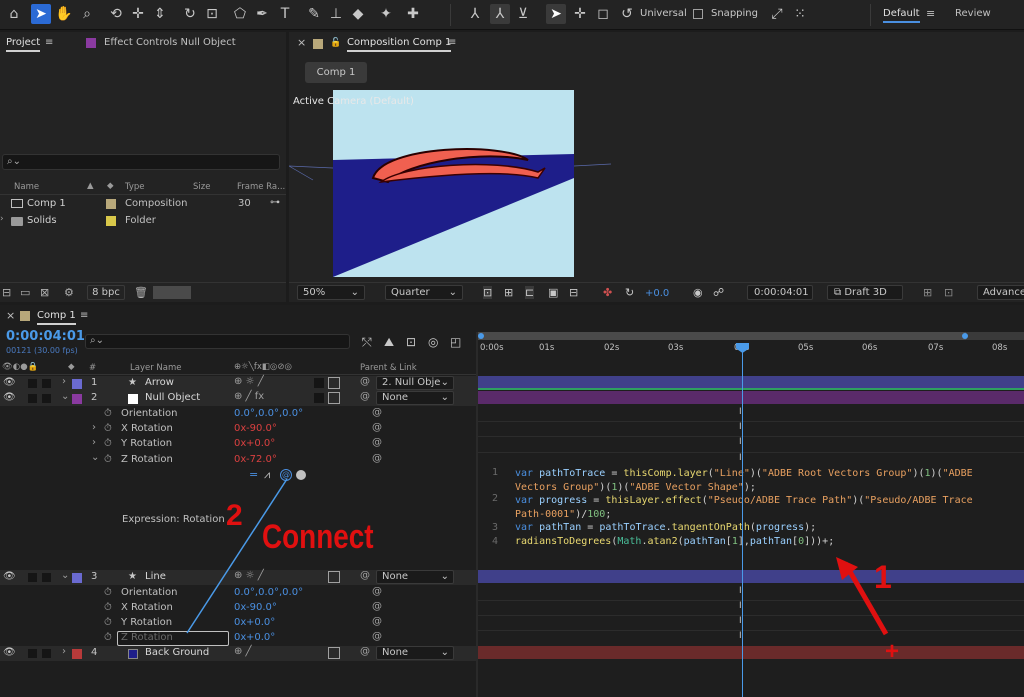  Describe the element at coordinates (90, 186) in the screenshot. I see `sort-up-icon: ▲` at that location.